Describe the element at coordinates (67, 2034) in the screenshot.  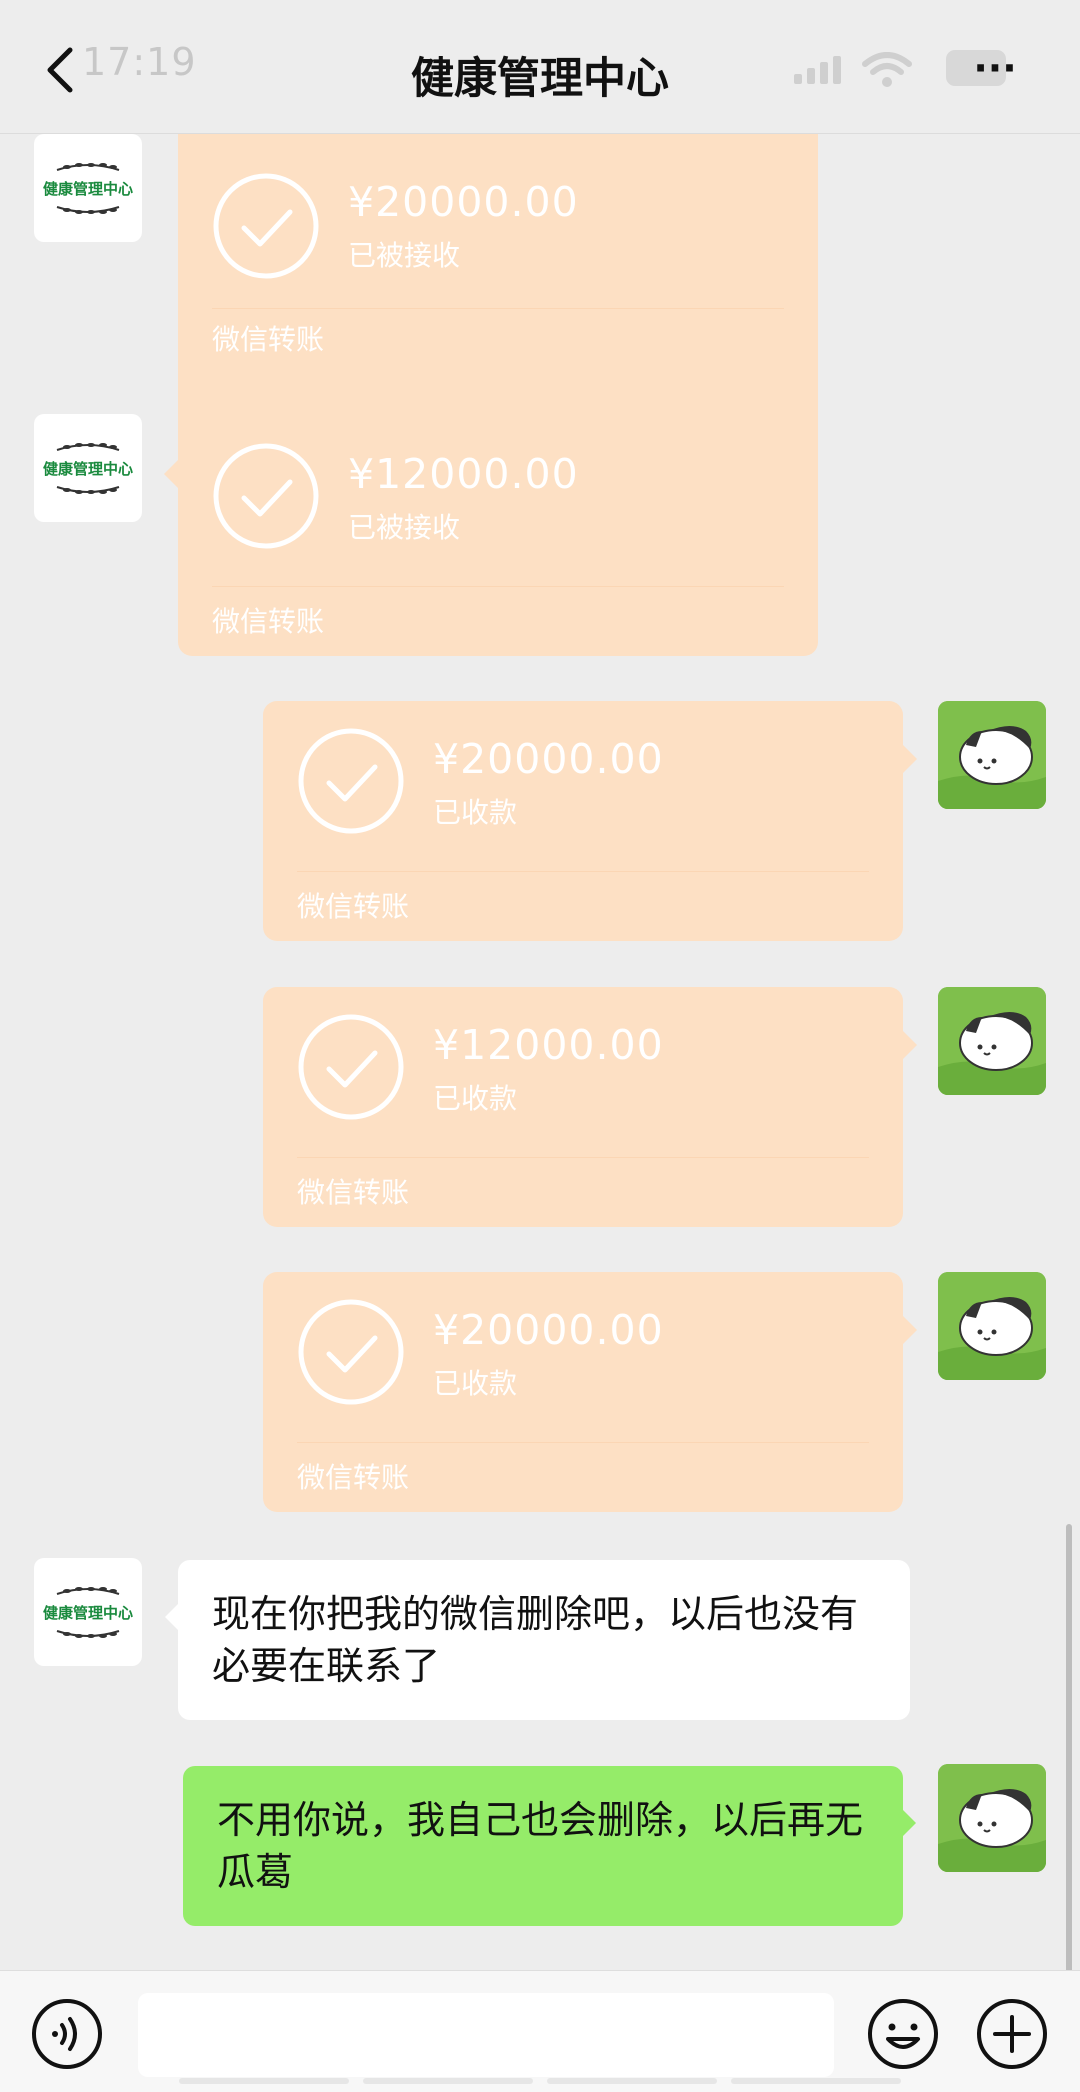
I see `voice-icon` at that location.